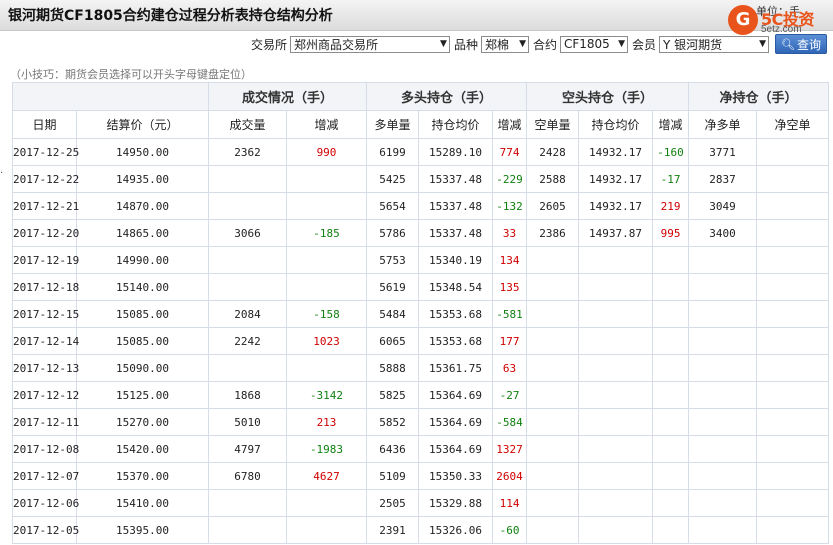 This screenshot has height=545, width=833. Describe the element at coordinates (723, 152) in the screenshot. I see `cell-net-long: 3771` at that location.